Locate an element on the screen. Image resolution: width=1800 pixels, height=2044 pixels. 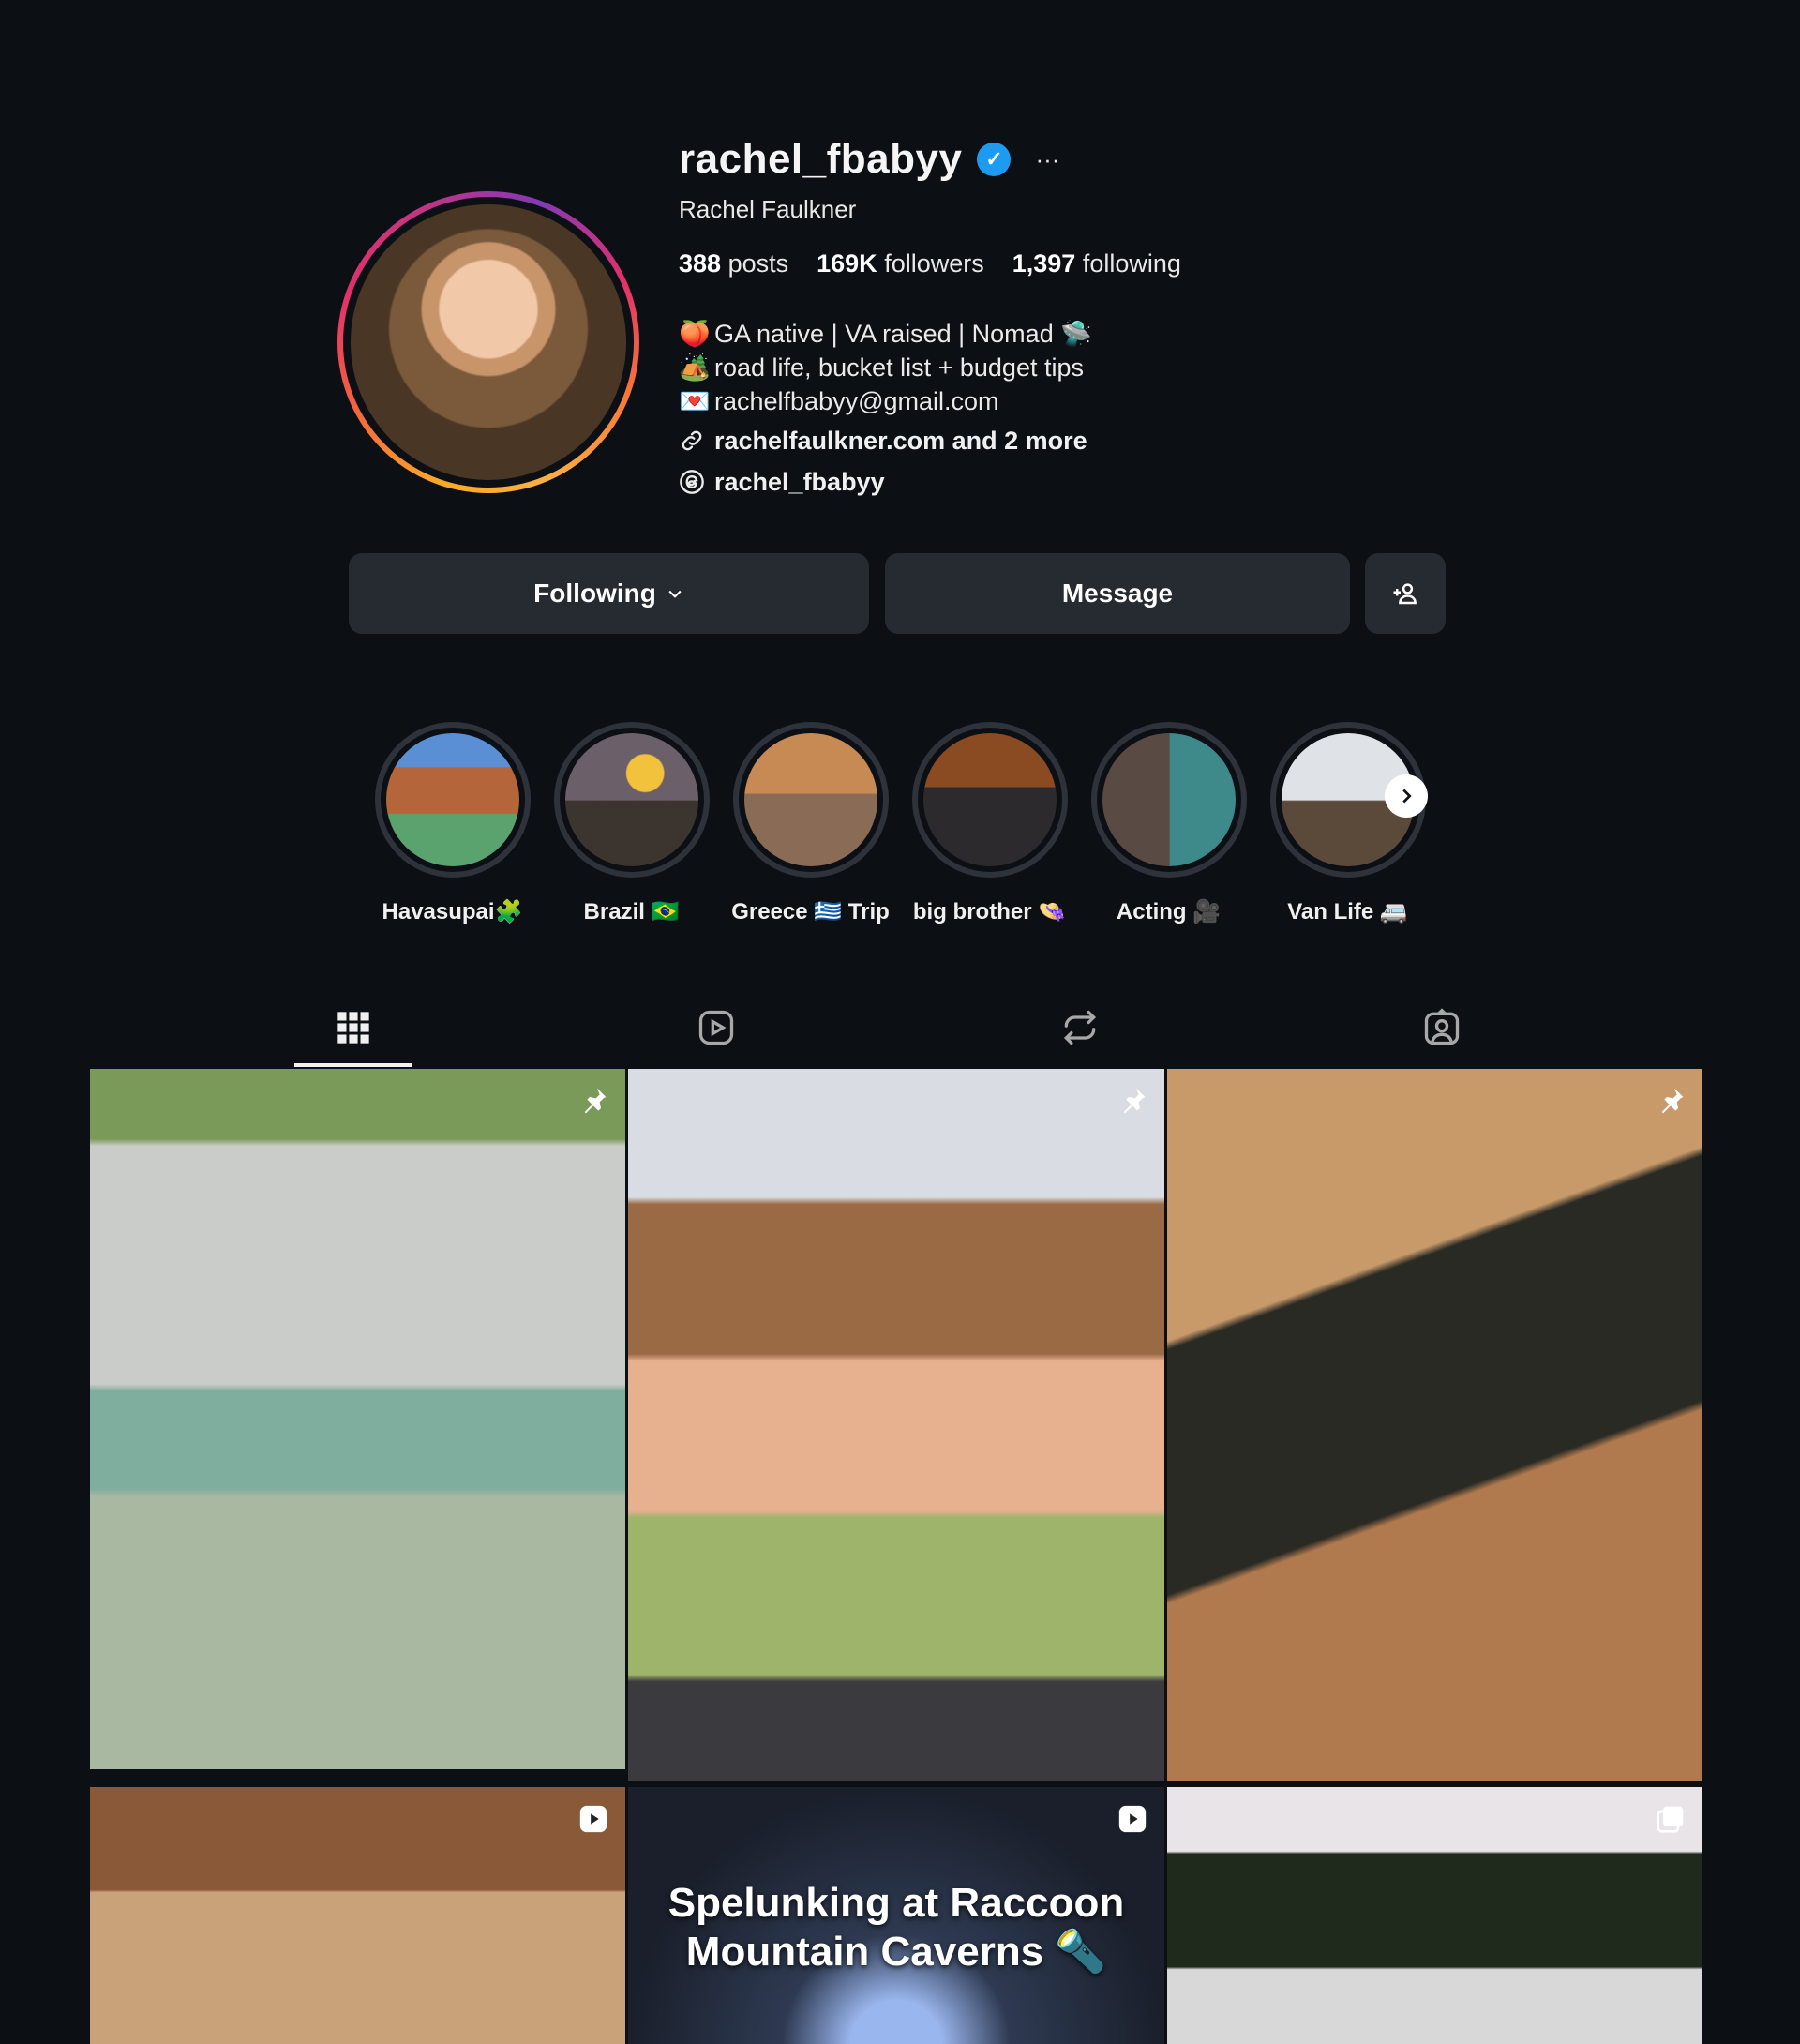
highlight-big-brother: big brother 👒 is located at coordinates (989, 823).